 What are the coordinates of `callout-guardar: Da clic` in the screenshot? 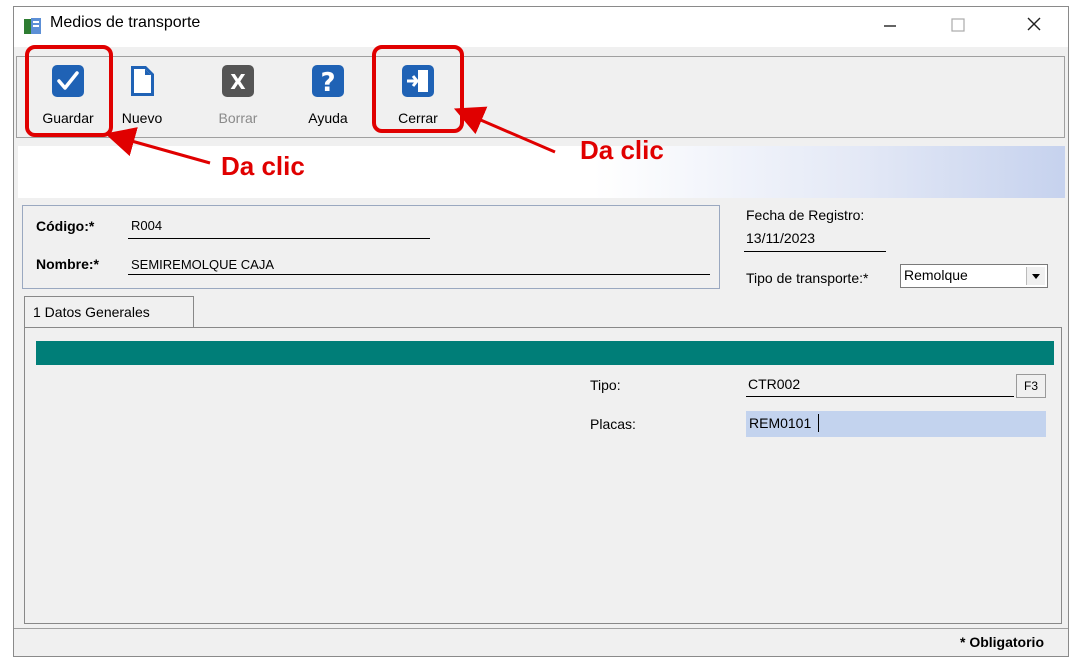 It's located at (263, 166).